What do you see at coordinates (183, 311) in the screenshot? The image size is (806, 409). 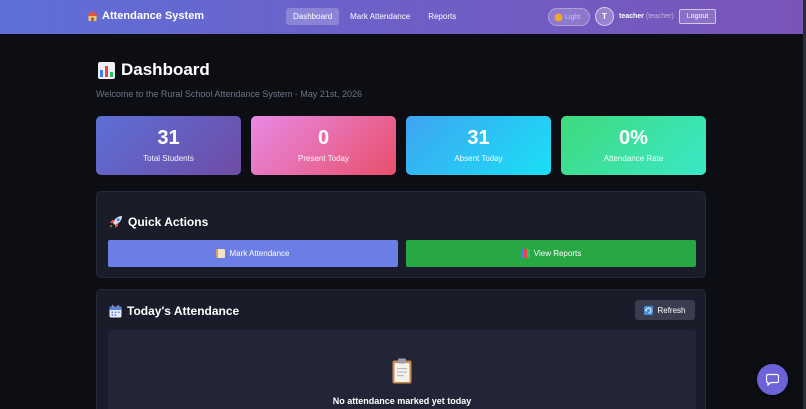 I see `todays-attendance-title-text: Today's Attendance` at bounding box center [183, 311].